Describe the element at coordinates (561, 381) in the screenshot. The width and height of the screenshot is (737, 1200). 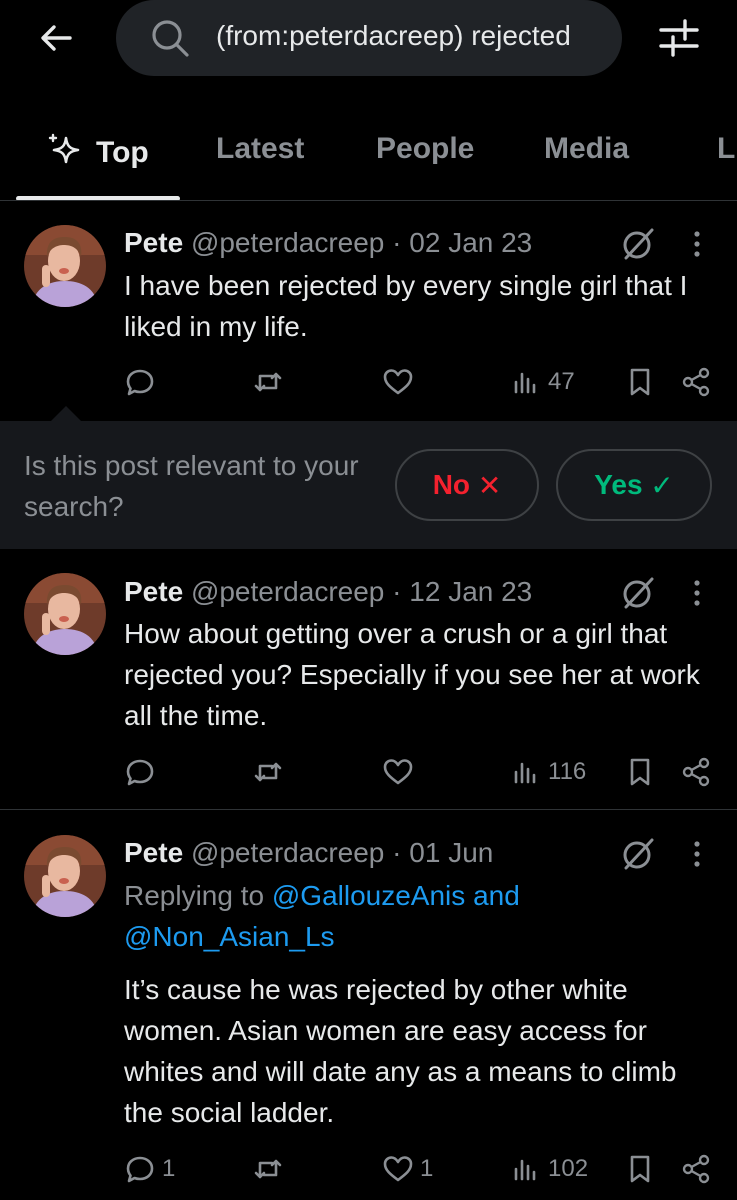
I see `view-count: 47` at that location.